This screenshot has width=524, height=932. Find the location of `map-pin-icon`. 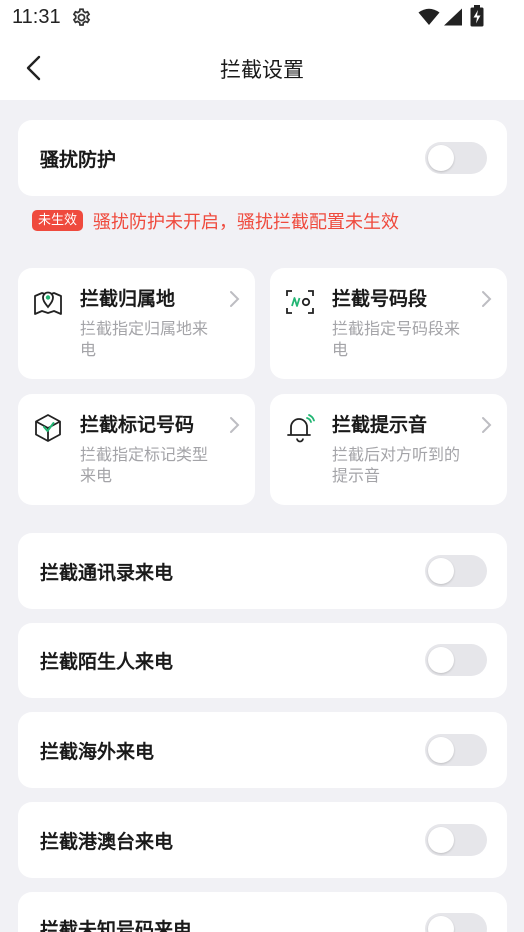

map-pin-icon is located at coordinates (48, 303).